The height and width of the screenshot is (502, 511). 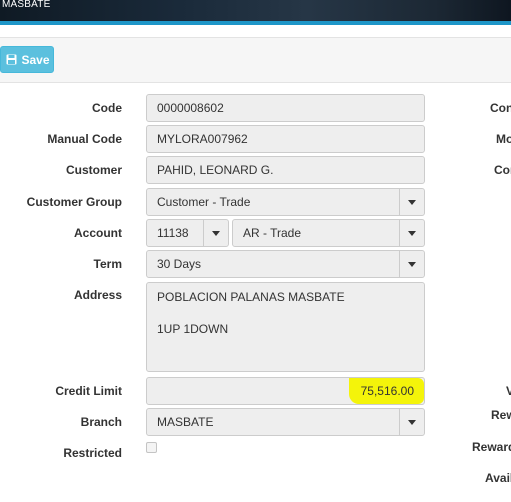 I want to click on manual-code-label: Manual Code, so click(x=84, y=139).